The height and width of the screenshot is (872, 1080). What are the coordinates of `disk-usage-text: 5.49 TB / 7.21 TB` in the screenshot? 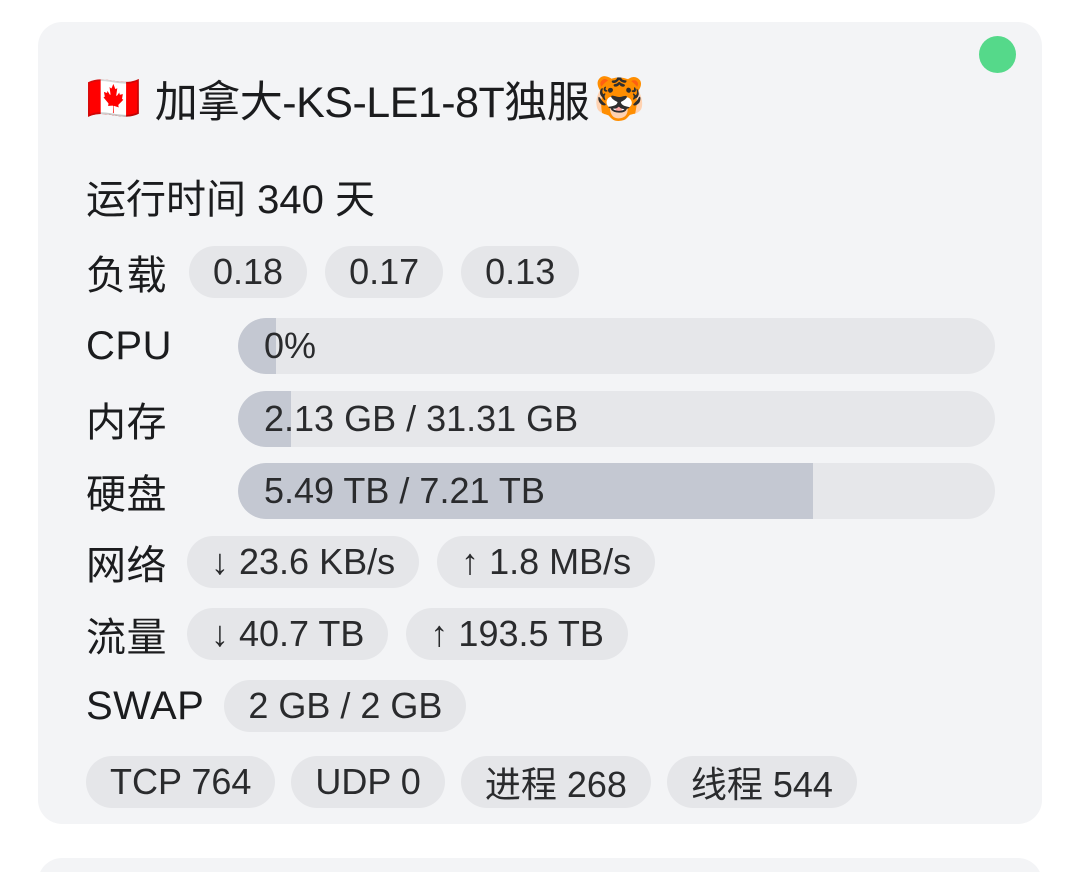 It's located at (404, 490).